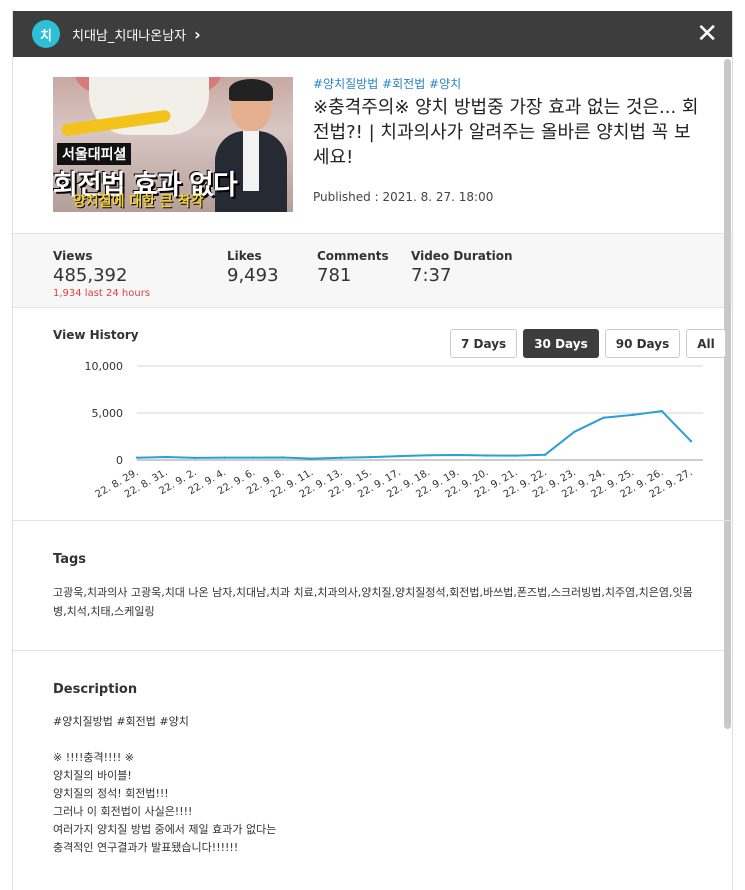  What do you see at coordinates (364, 278) in the screenshot?
I see `stat-comments: Comments 781` at bounding box center [364, 278].